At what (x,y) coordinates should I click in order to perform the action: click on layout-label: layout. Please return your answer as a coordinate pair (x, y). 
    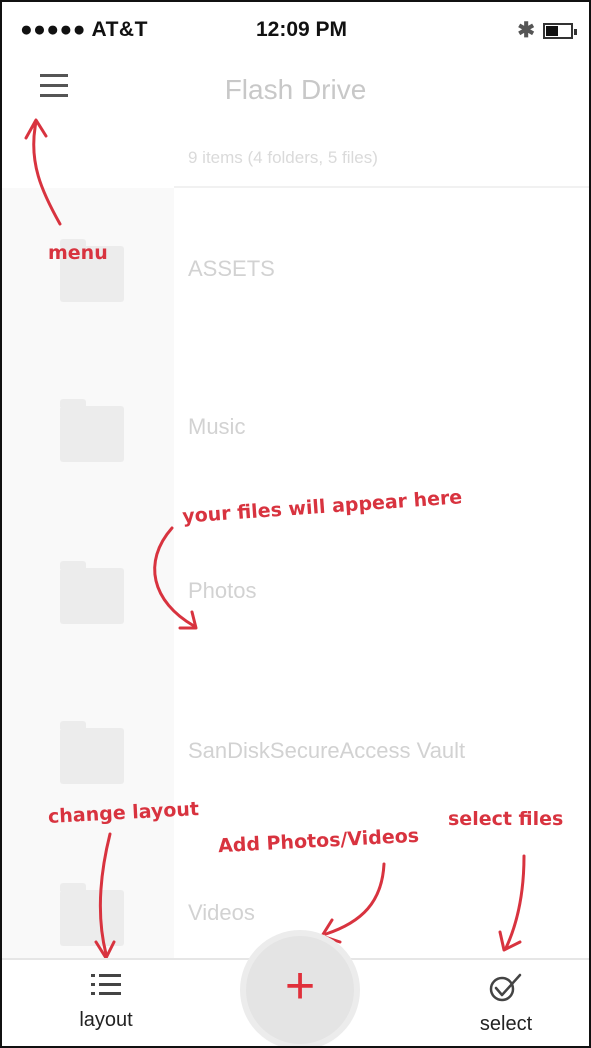
    Looking at the image, I should click on (106, 1020).